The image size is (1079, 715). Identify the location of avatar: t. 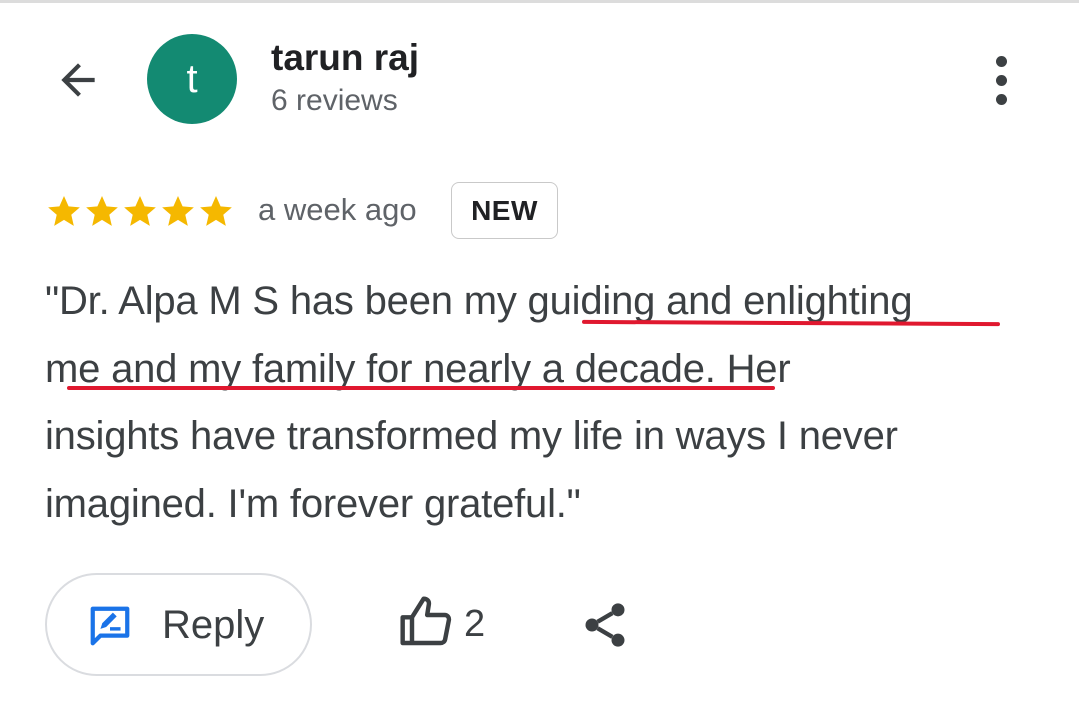
(192, 79).